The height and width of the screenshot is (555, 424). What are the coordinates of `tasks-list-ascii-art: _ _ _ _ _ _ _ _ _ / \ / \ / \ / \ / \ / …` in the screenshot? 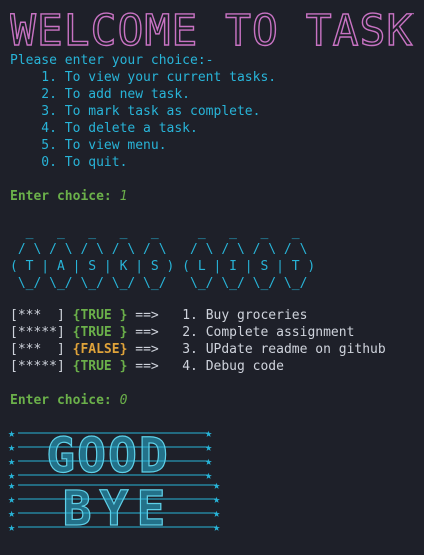 It's located at (162, 258).